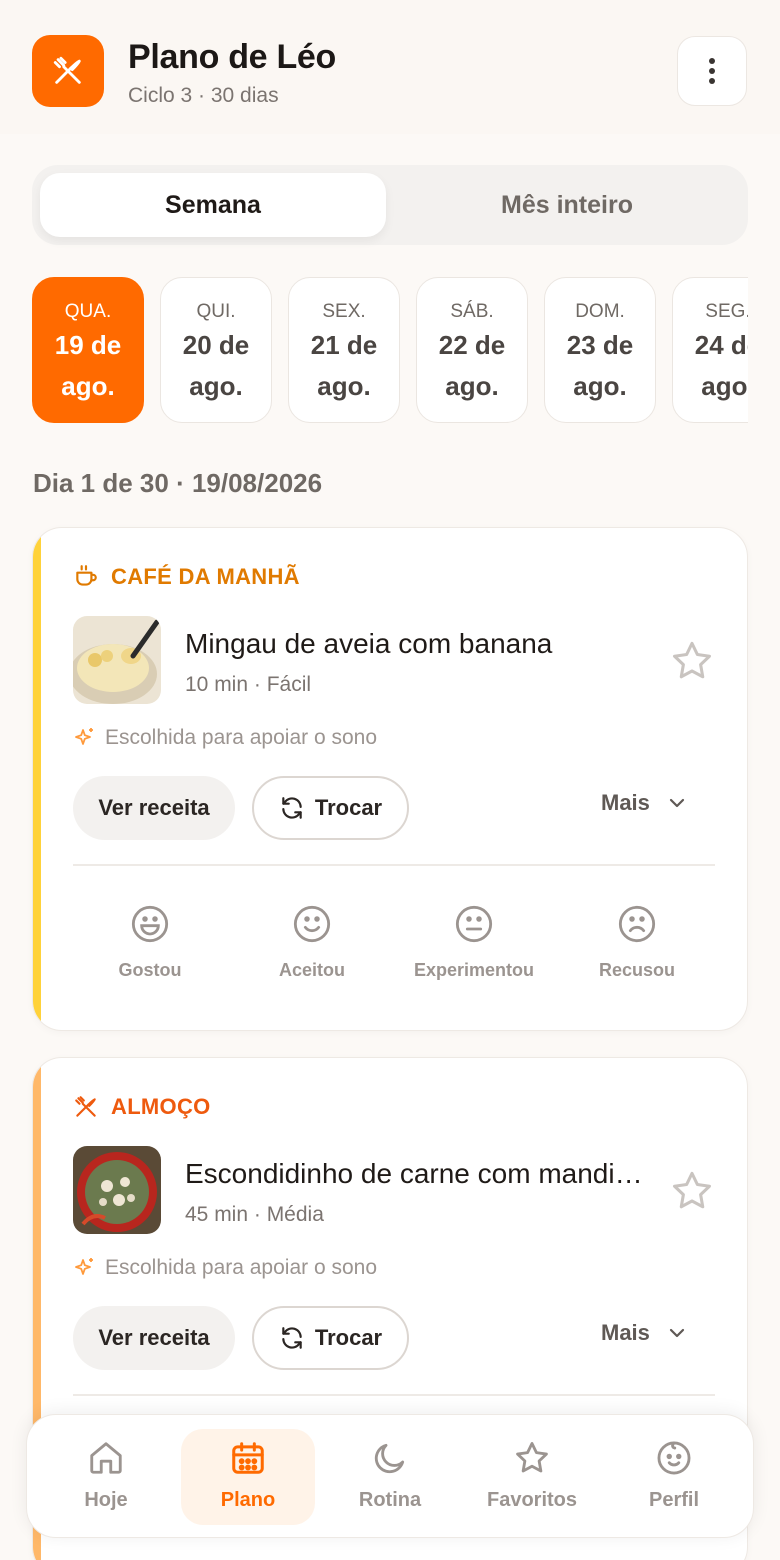 This screenshot has height=1560, width=780. I want to click on moon-icon, so click(389, 1458).